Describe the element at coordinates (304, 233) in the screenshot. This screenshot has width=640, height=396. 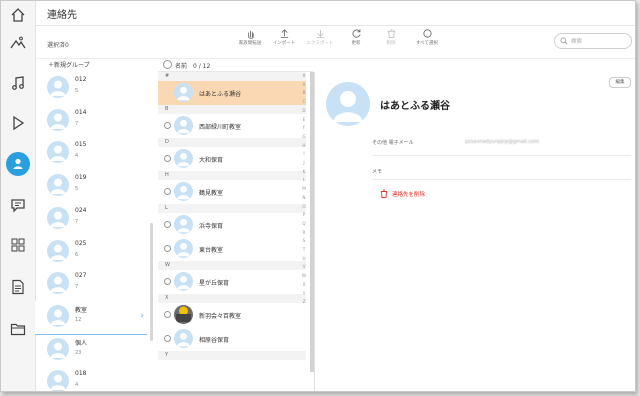
I see `alphabet-letter: R` at that location.